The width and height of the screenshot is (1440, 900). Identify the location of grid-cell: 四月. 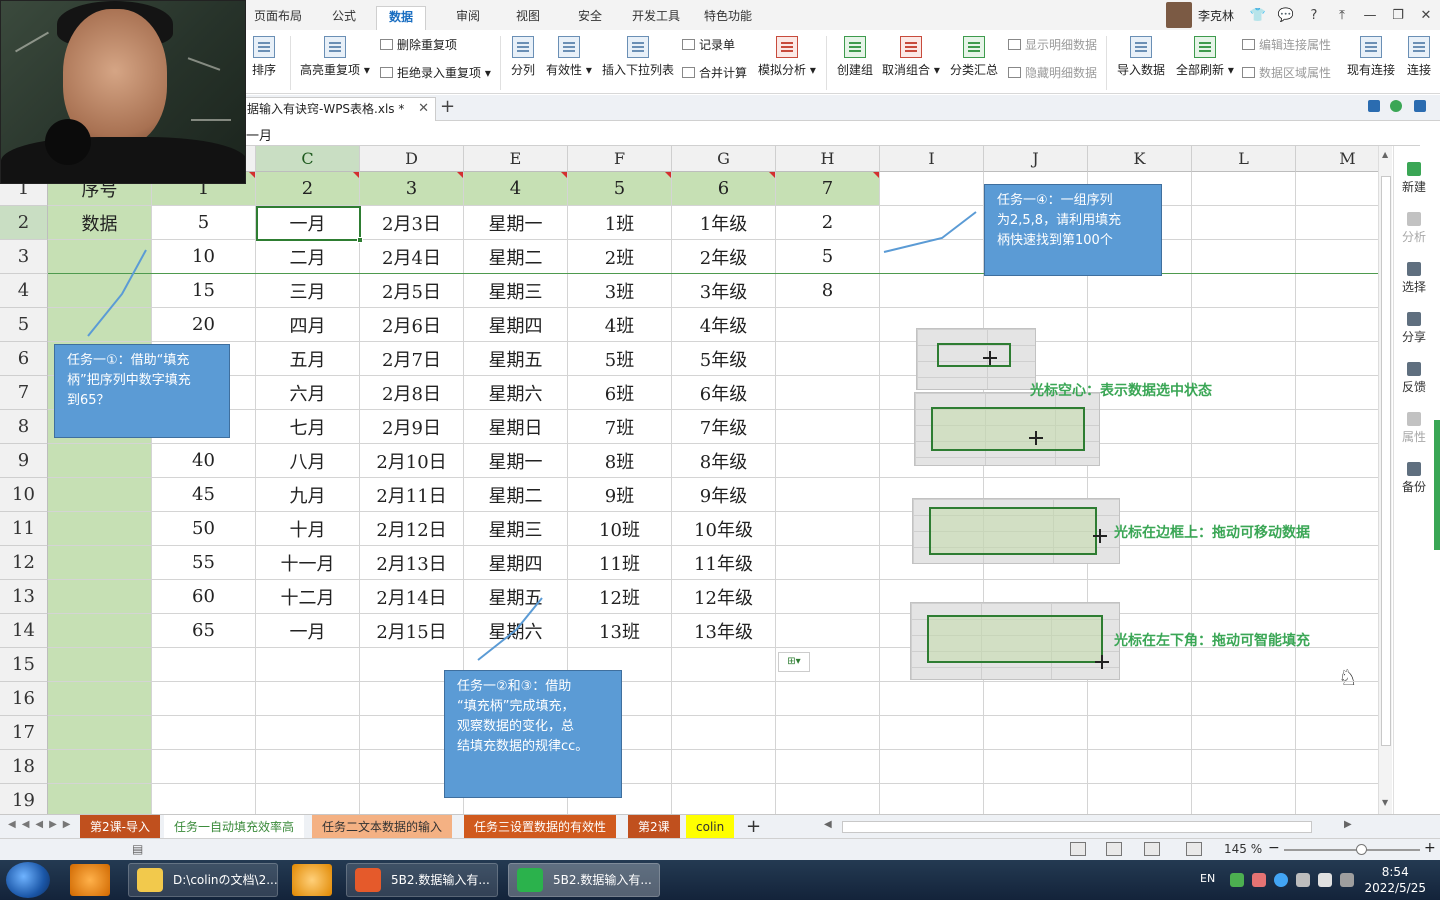
(308, 325).